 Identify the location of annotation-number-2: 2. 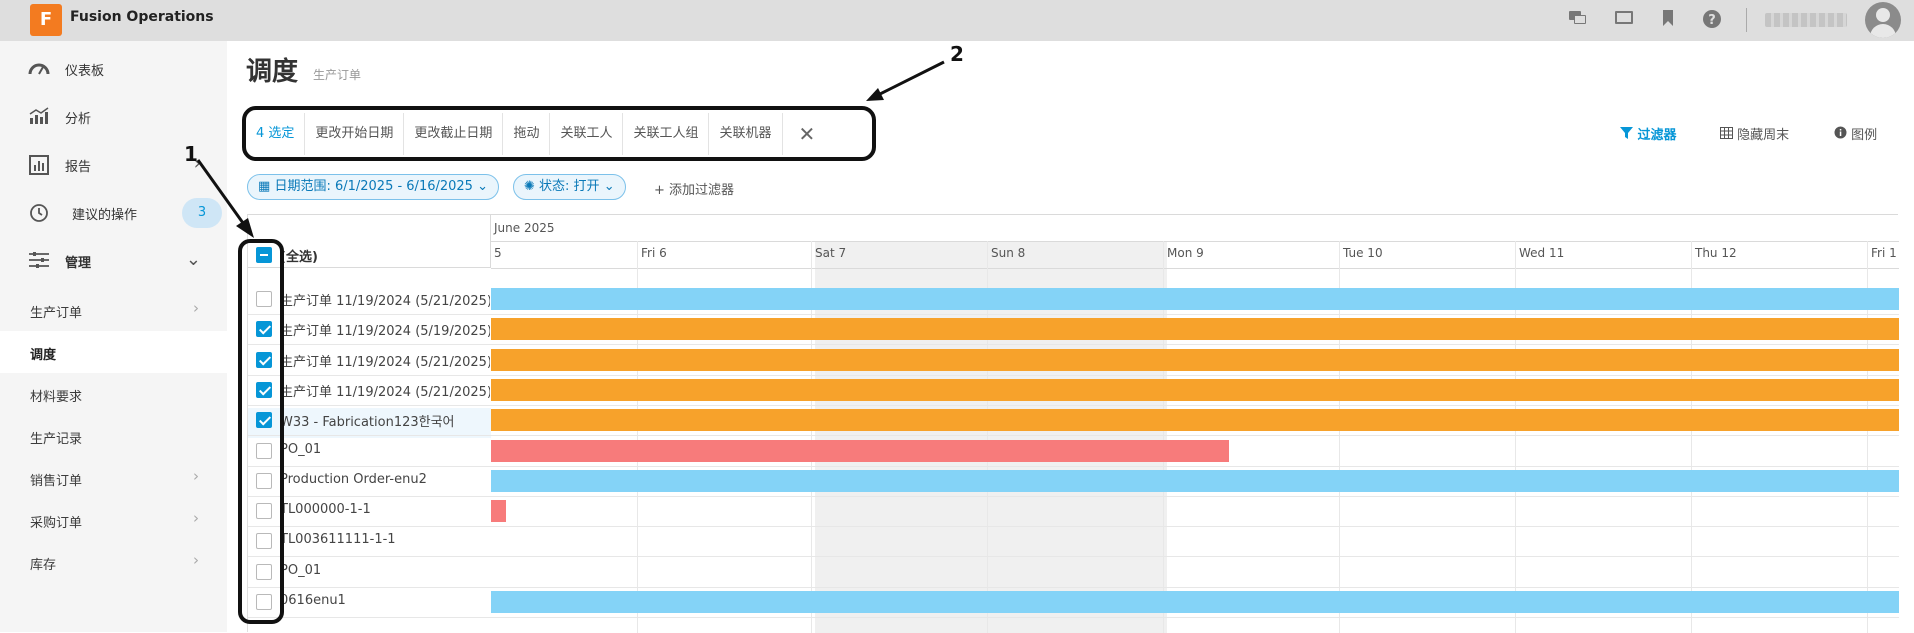
(957, 54).